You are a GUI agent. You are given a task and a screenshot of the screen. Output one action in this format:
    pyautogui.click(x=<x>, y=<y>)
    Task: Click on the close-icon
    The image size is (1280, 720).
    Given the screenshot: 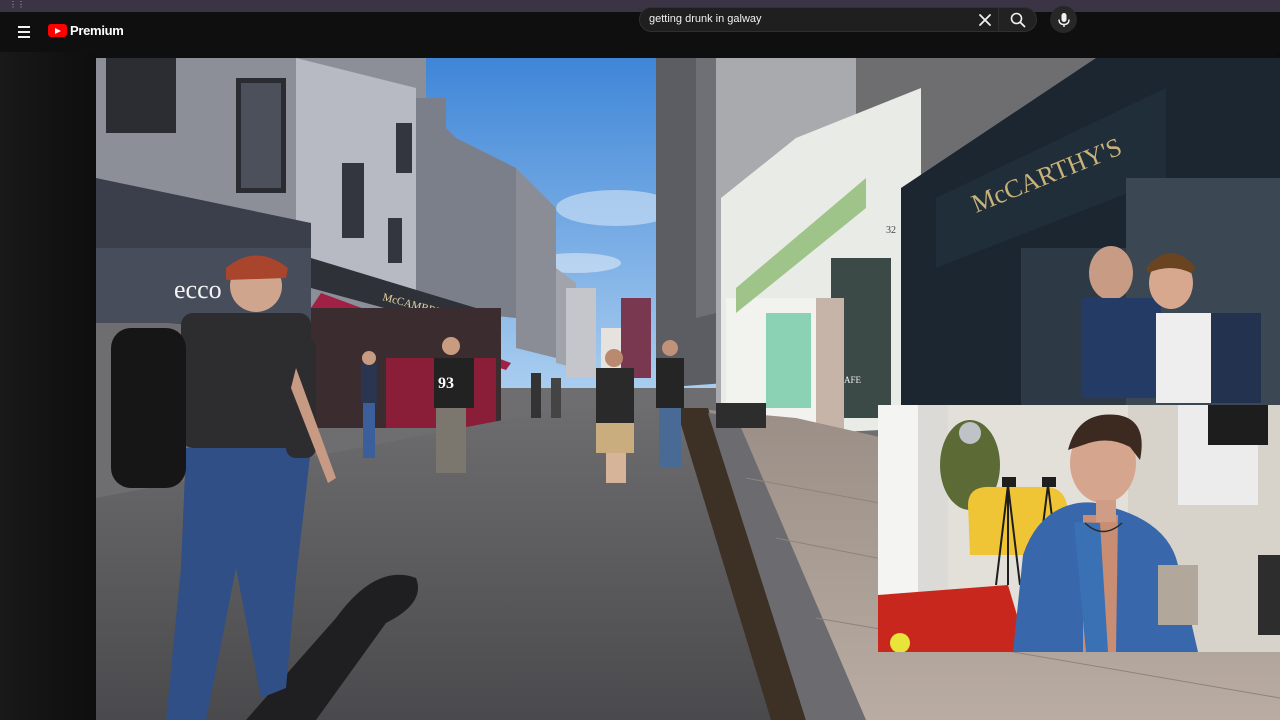 What is the action you would take?
    pyautogui.click(x=985, y=20)
    